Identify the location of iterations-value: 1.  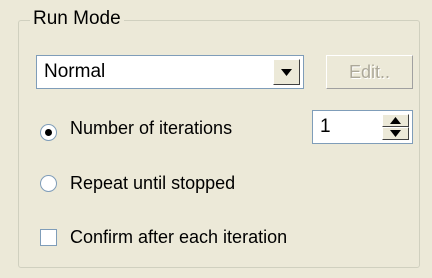
(325, 126).